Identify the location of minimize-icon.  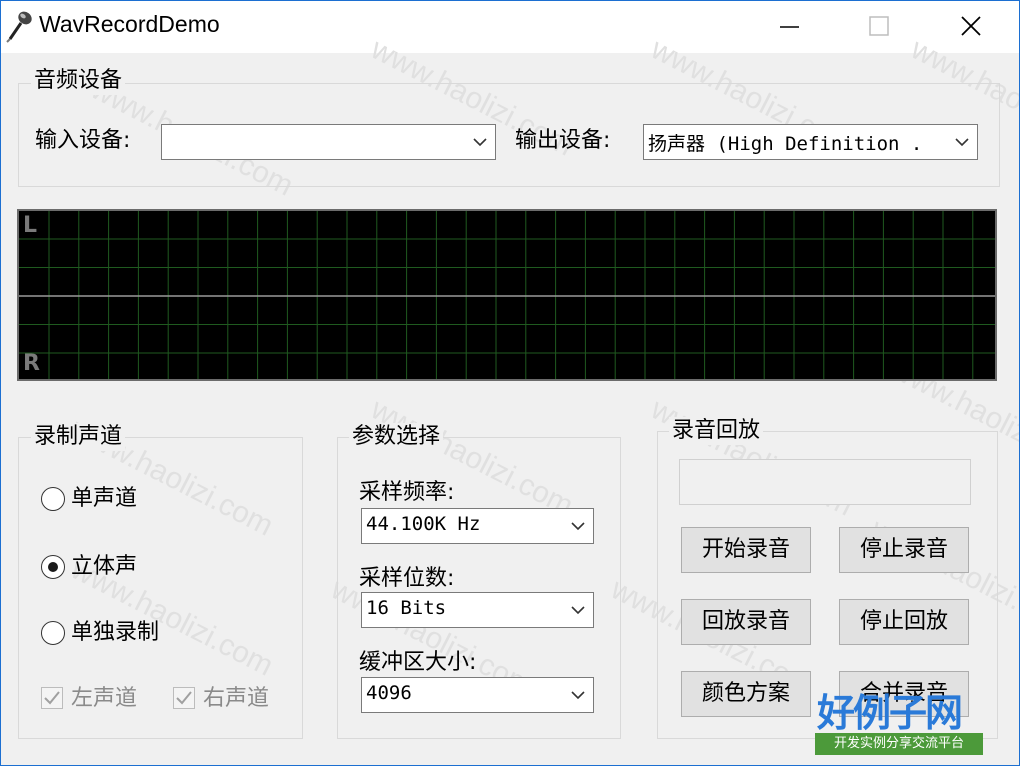
(789, 27).